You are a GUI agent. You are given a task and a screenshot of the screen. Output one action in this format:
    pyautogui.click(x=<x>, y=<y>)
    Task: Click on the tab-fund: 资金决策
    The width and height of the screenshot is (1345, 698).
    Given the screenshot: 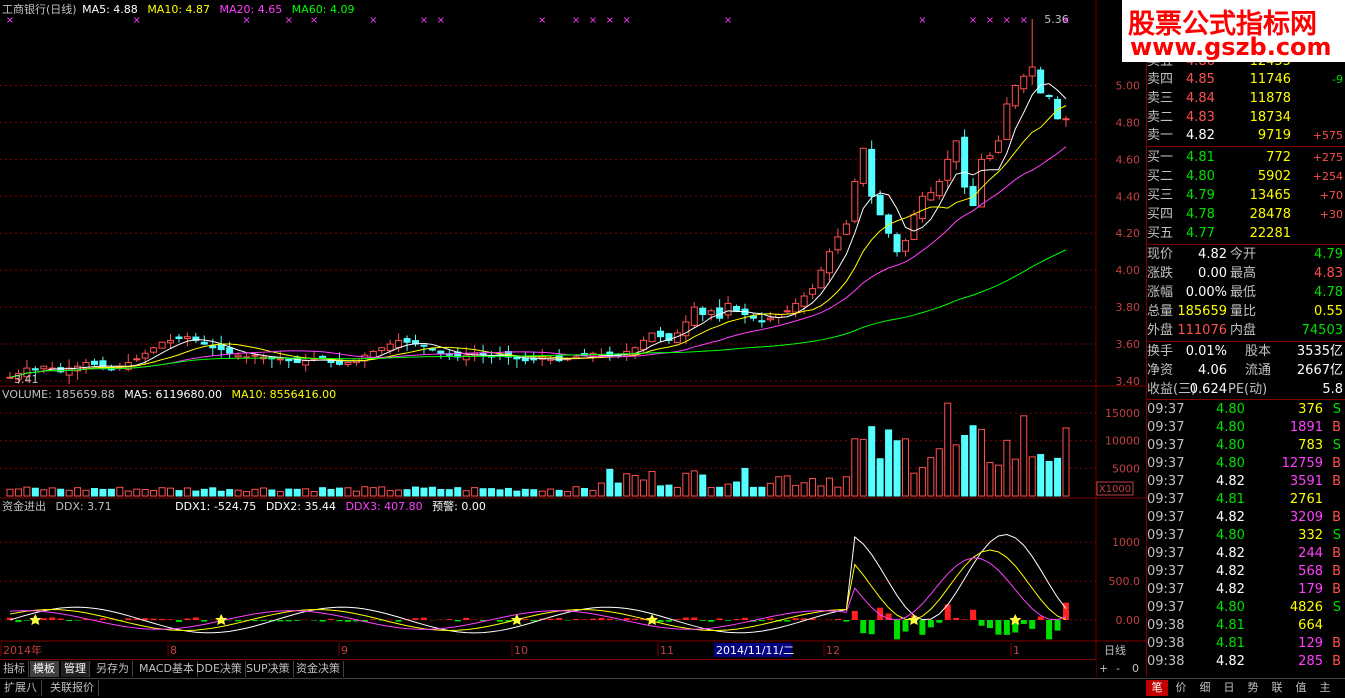 What is the action you would take?
    pyautogui.click(x=318, y=669)
    